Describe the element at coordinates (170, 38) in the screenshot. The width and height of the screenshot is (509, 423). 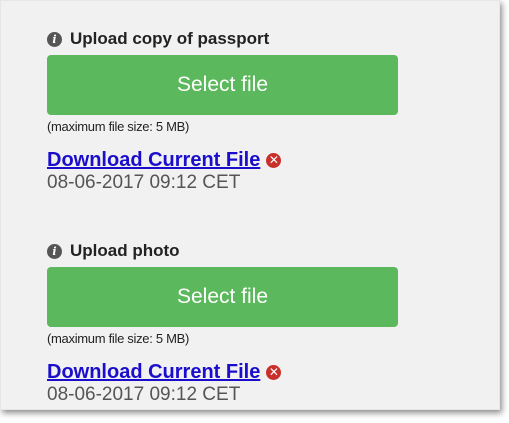
I see `passport-label: Upload copy of passport` at that location.